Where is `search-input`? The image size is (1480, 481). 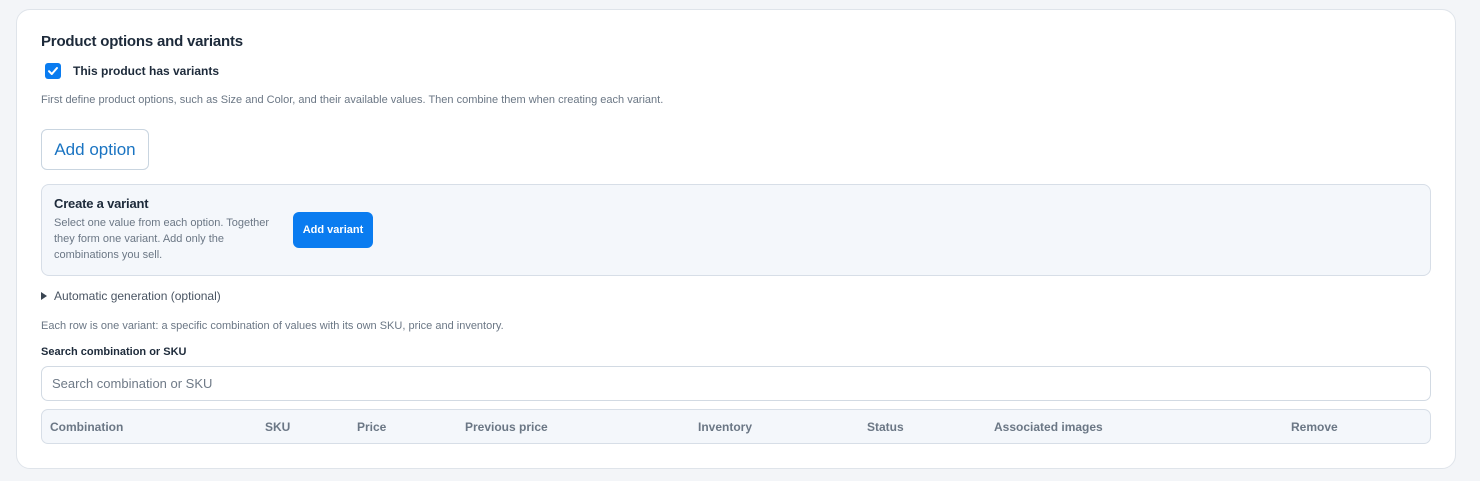
search-input is located at coordinates (736, 383).